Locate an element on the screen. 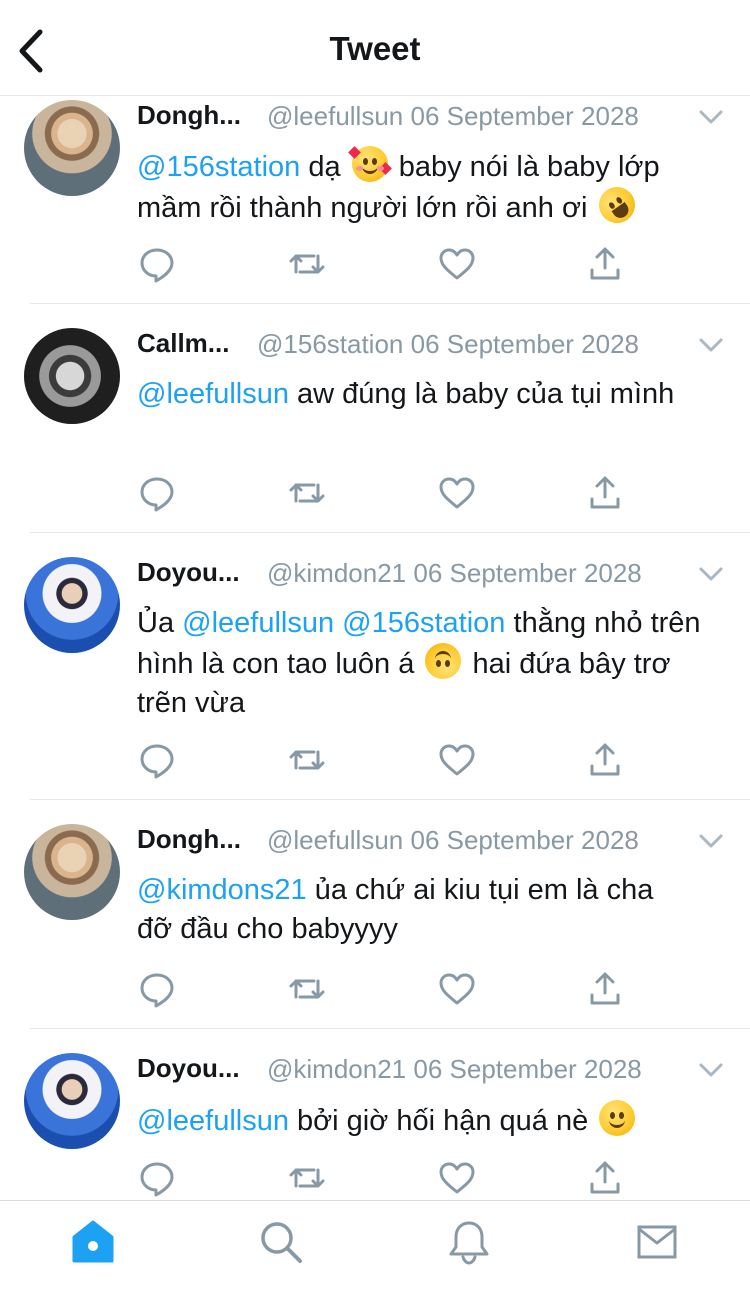 The height and width of the screenshot is (1301, 750). tweet-text-segment: aw đúng là baby của tụi mình is located at coordinates (481, 394).